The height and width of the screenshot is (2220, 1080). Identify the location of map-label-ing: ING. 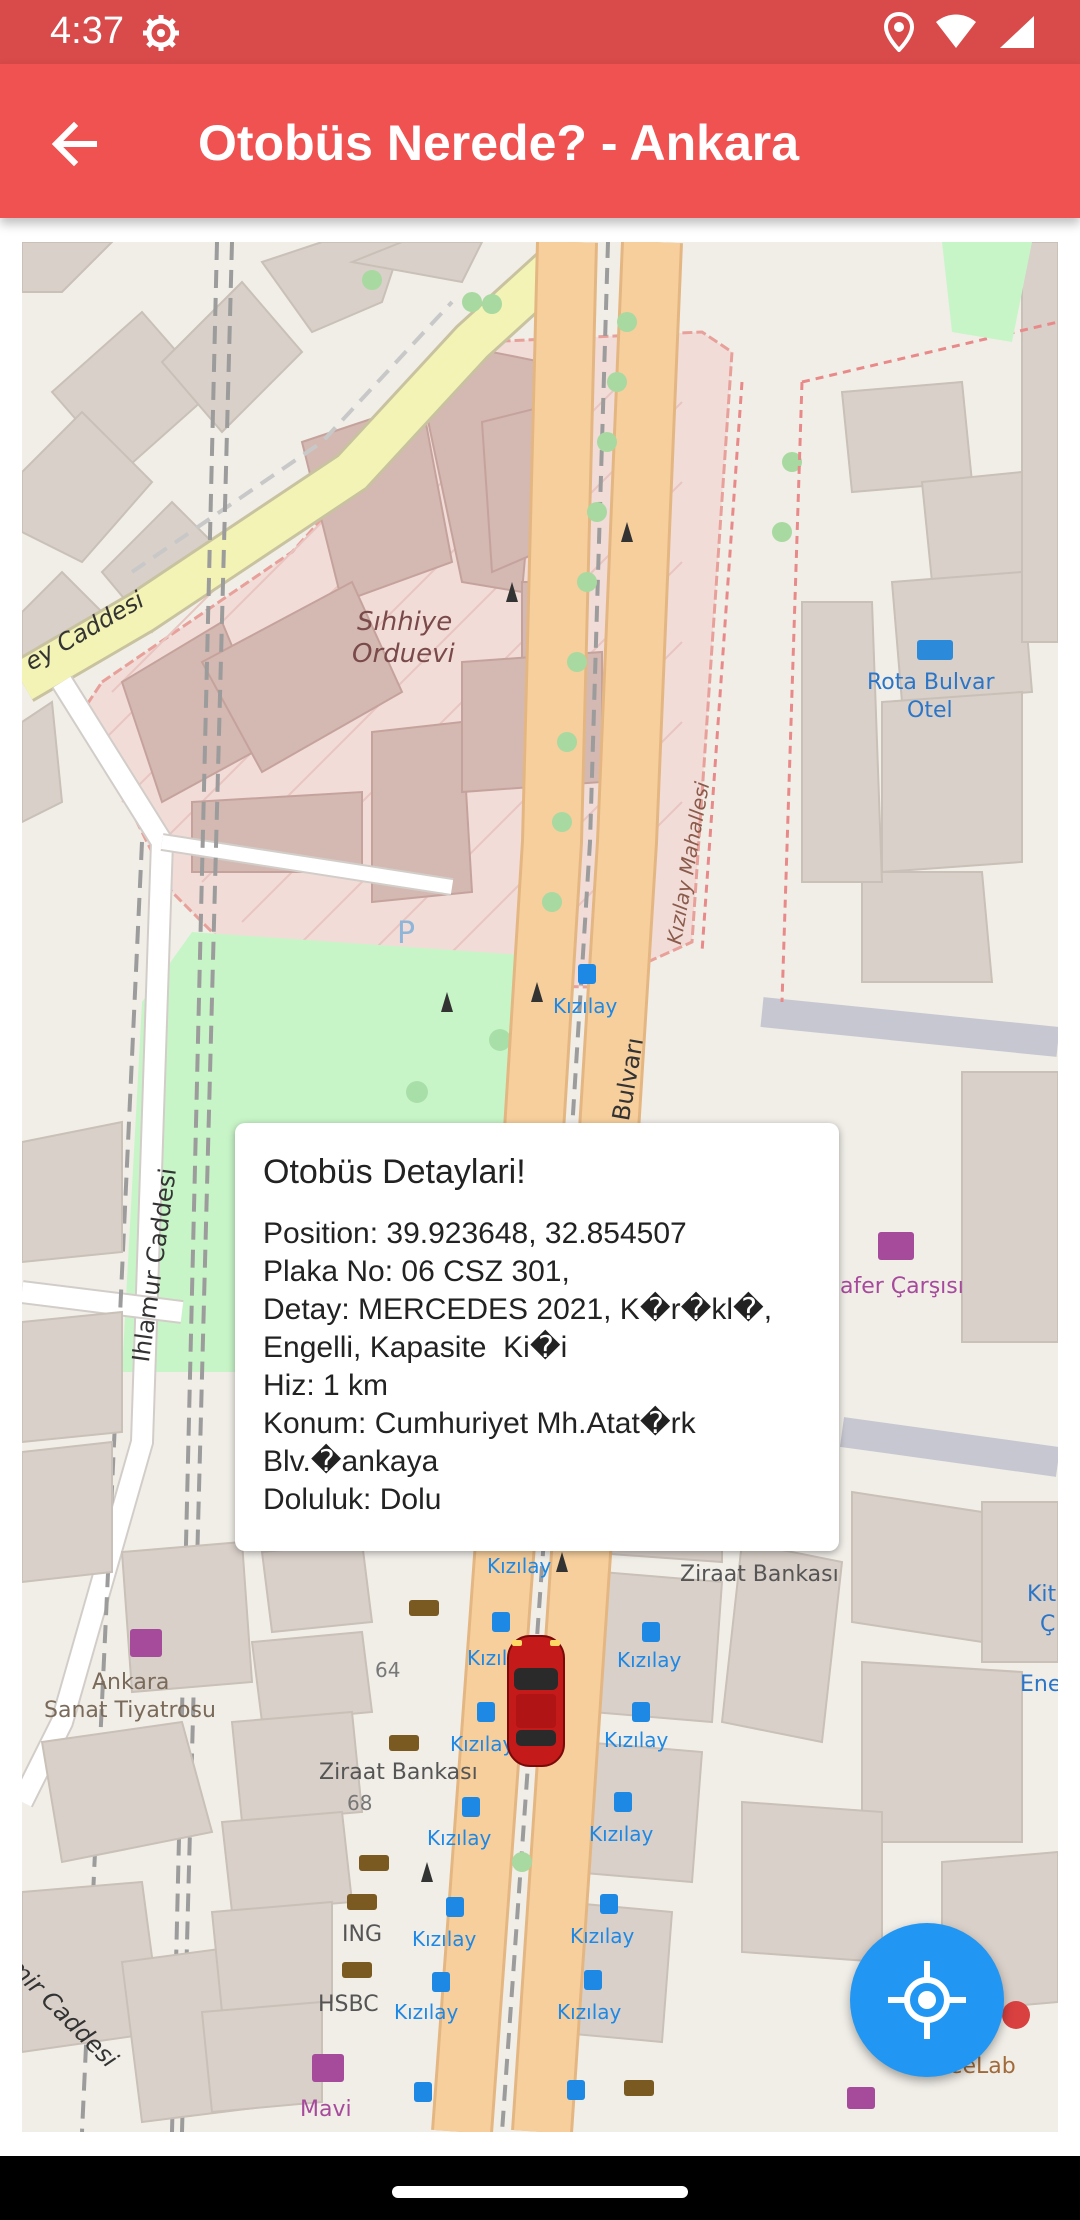
(362, 1934).